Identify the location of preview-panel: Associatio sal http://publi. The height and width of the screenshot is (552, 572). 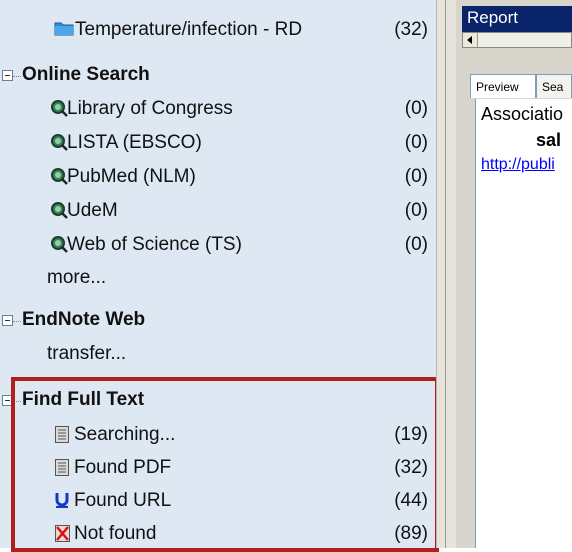
(523, 323).